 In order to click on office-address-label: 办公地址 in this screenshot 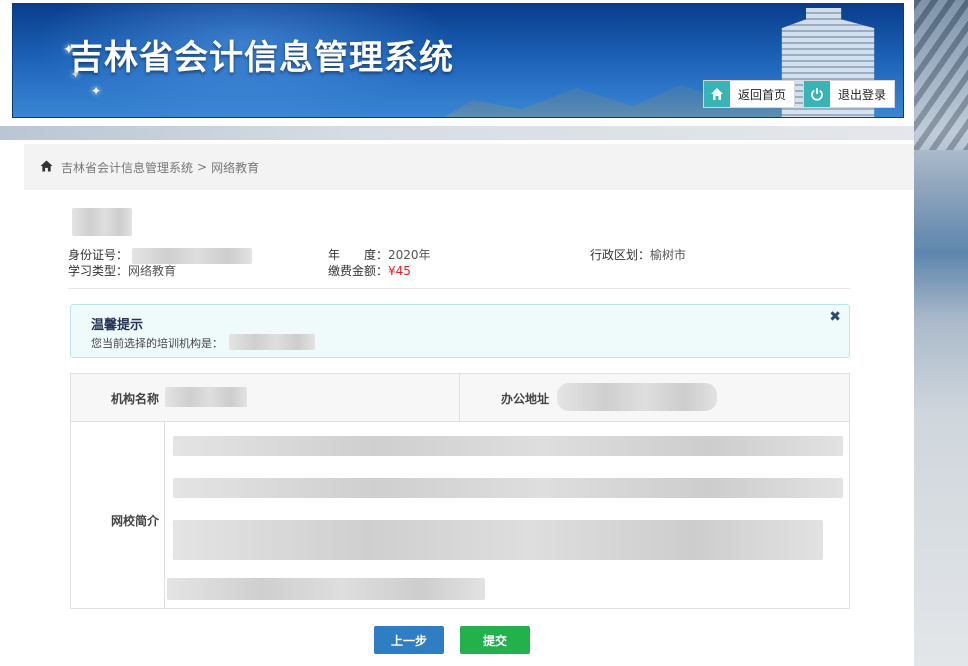, I will do `click(525, 399)`.